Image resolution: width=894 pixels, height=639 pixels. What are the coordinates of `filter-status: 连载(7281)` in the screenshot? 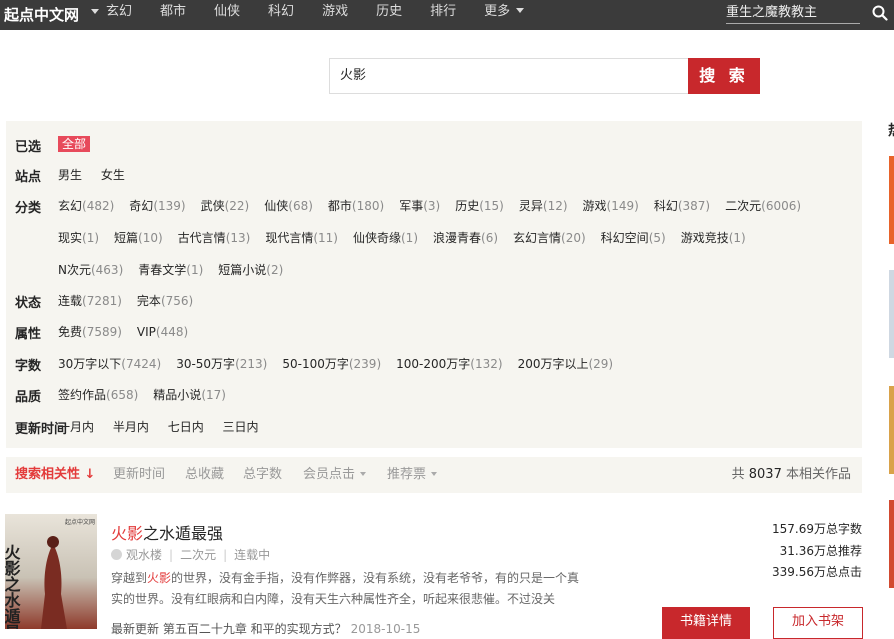 It's located at (90, 300).